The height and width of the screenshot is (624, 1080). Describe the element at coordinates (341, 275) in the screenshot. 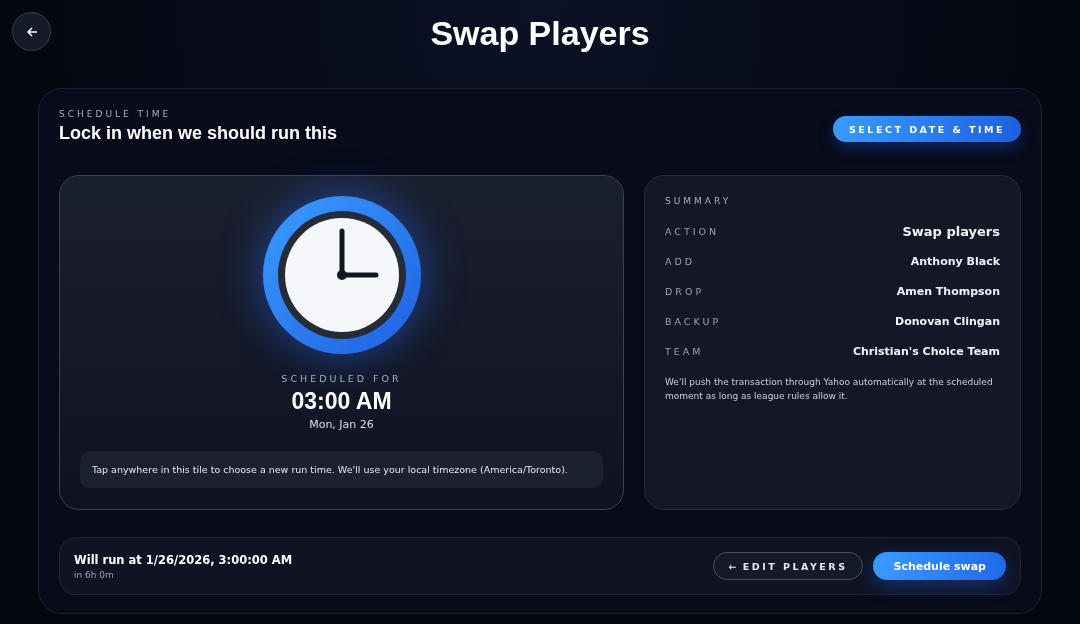

I see `clock-icon` at that location.